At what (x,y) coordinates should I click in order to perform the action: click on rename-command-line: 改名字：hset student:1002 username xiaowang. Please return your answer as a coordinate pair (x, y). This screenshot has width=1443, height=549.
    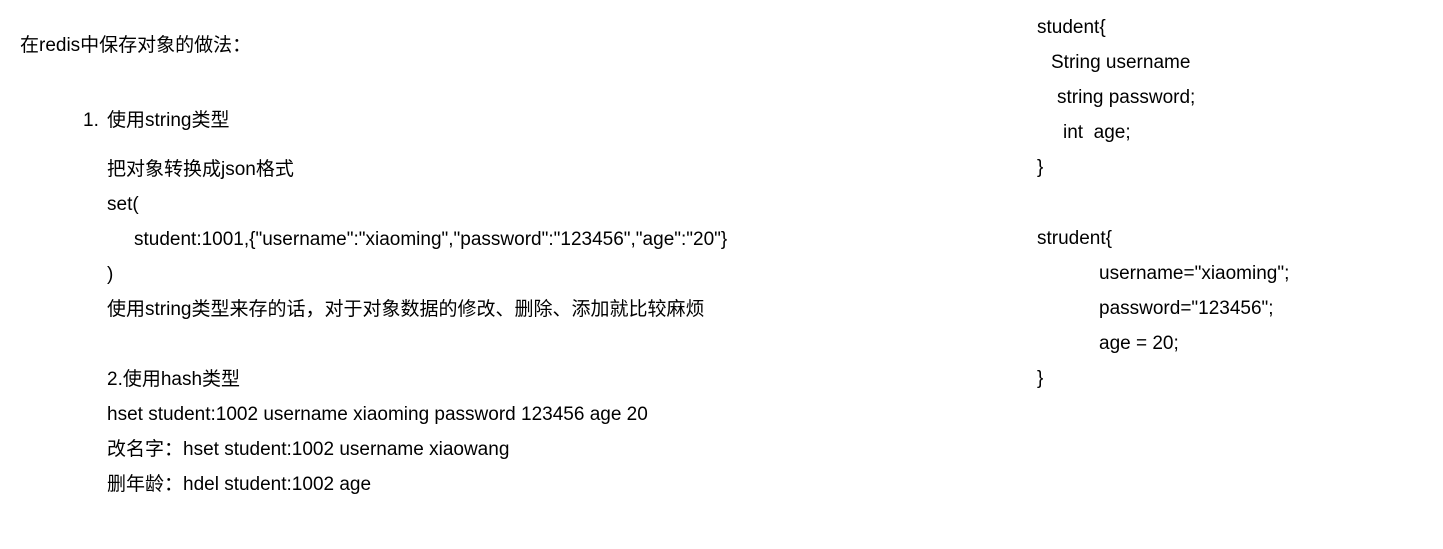
    Looking at the image, I should click on (308, 449).